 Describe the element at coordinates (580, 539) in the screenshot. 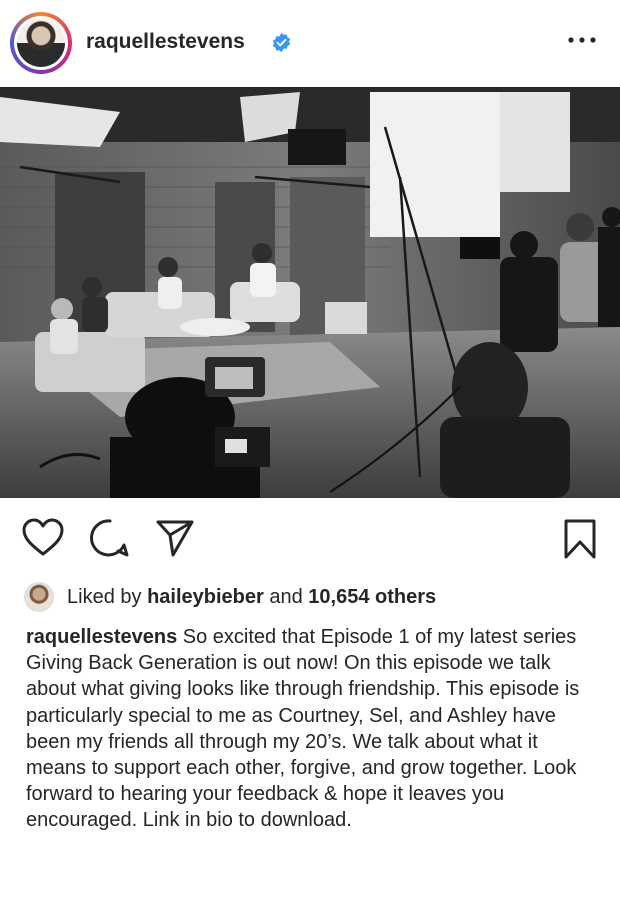

I see `bookmark-icon` at that location.